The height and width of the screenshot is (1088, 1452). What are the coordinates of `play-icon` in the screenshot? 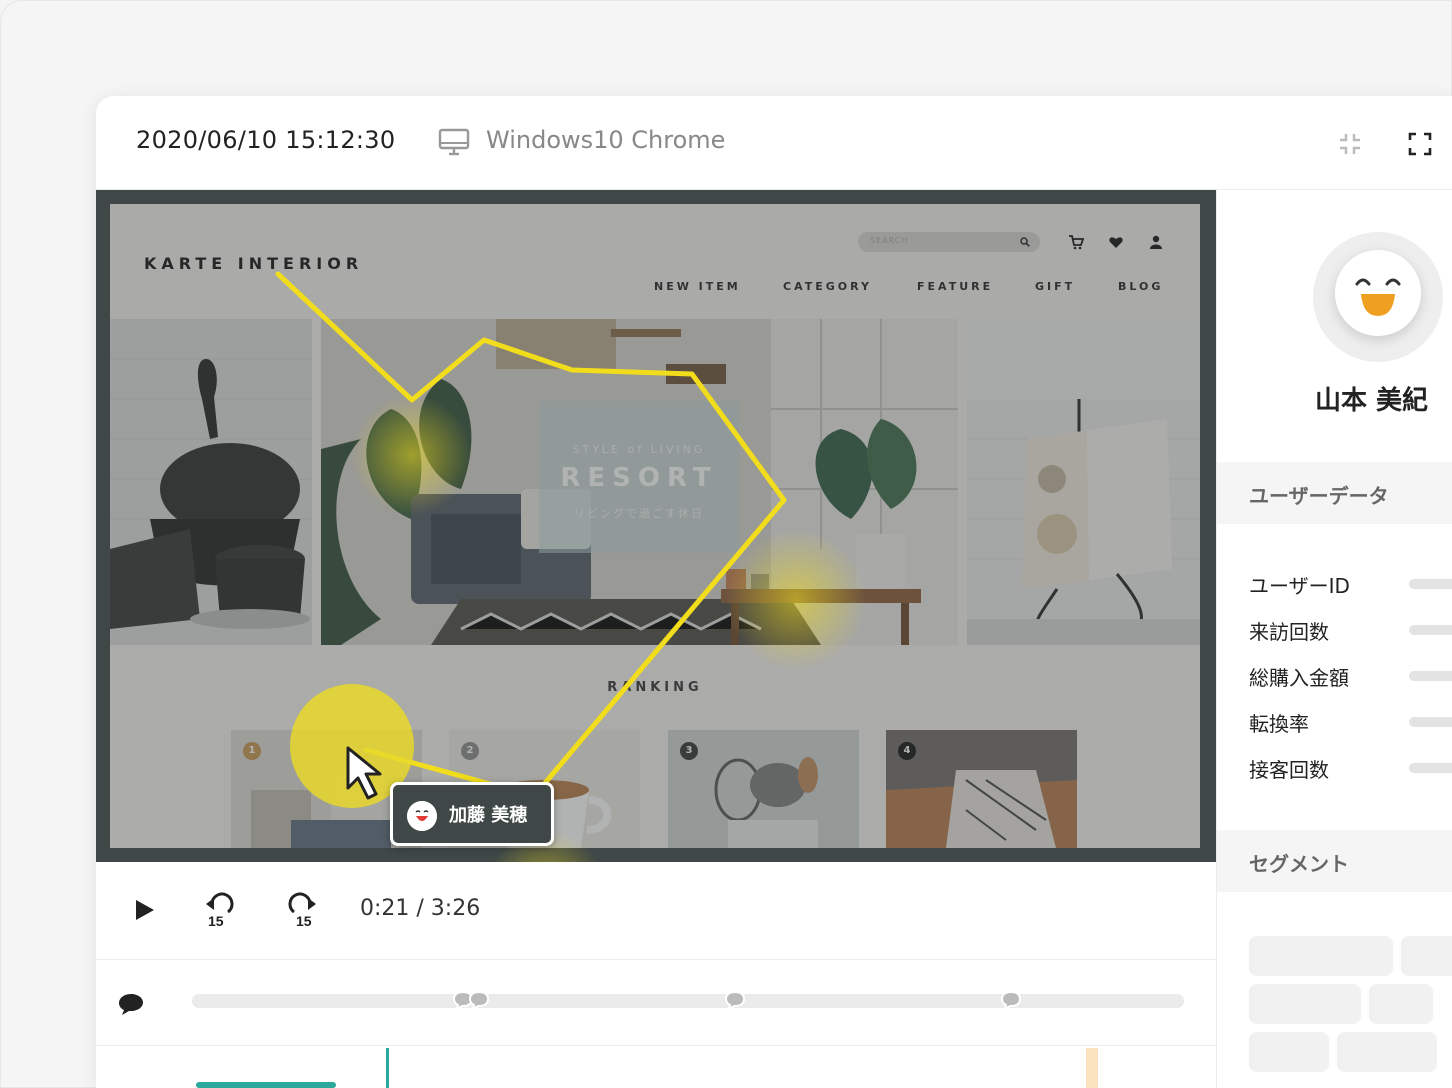 It's located at (144, 910).